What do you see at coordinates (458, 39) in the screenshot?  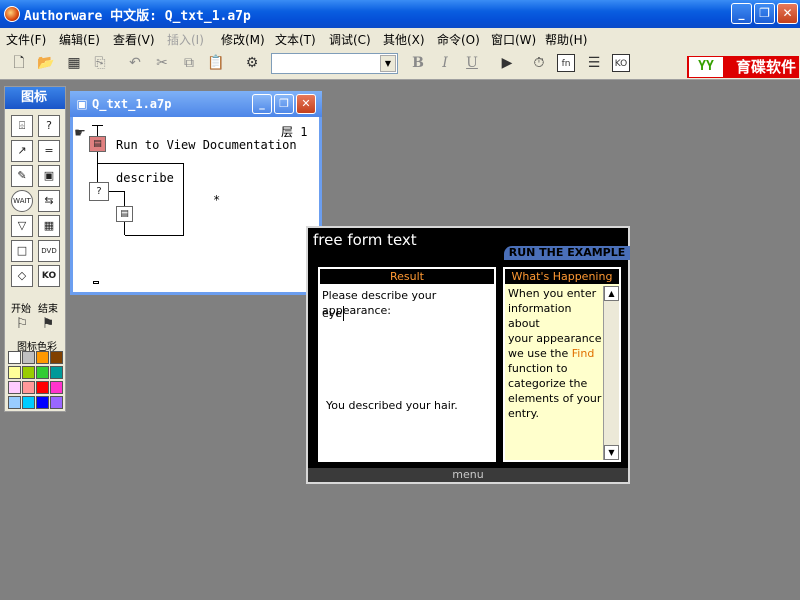 I see `menu-commands: 命令(O)` at bounding box center [458, 39].